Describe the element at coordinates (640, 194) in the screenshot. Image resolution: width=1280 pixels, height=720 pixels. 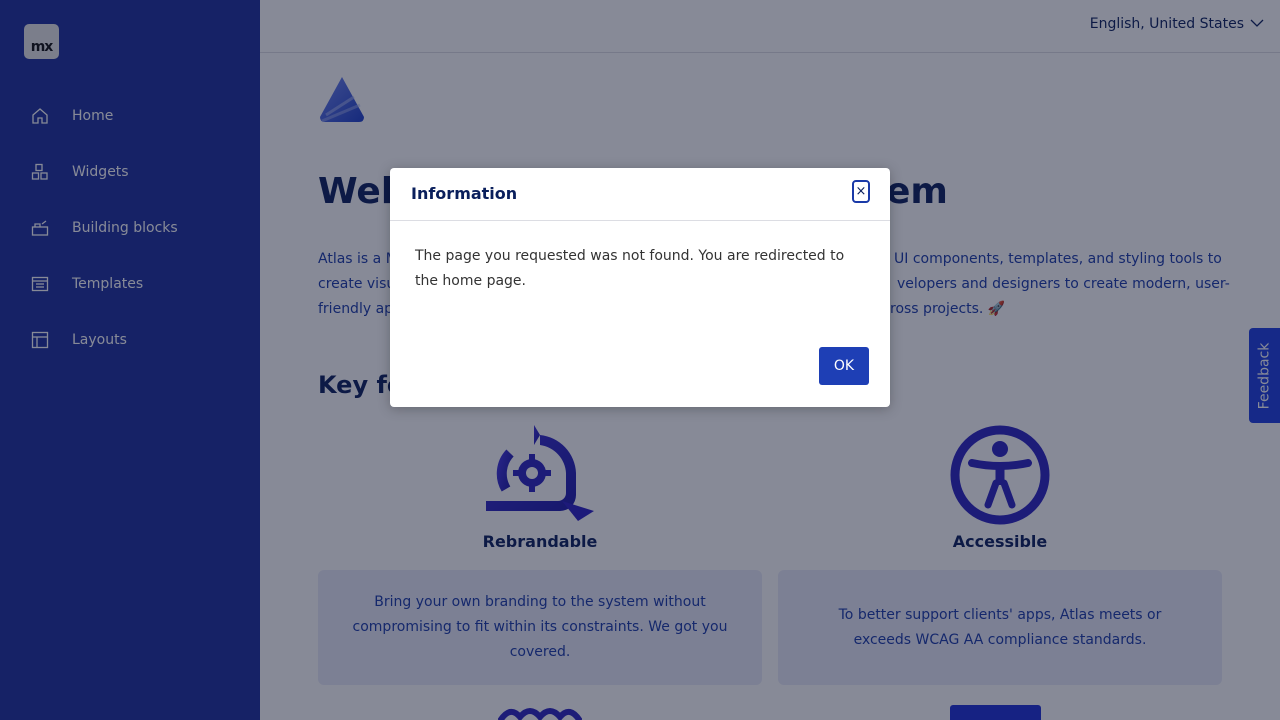
I see `dialog-header: Information ×` at that location.